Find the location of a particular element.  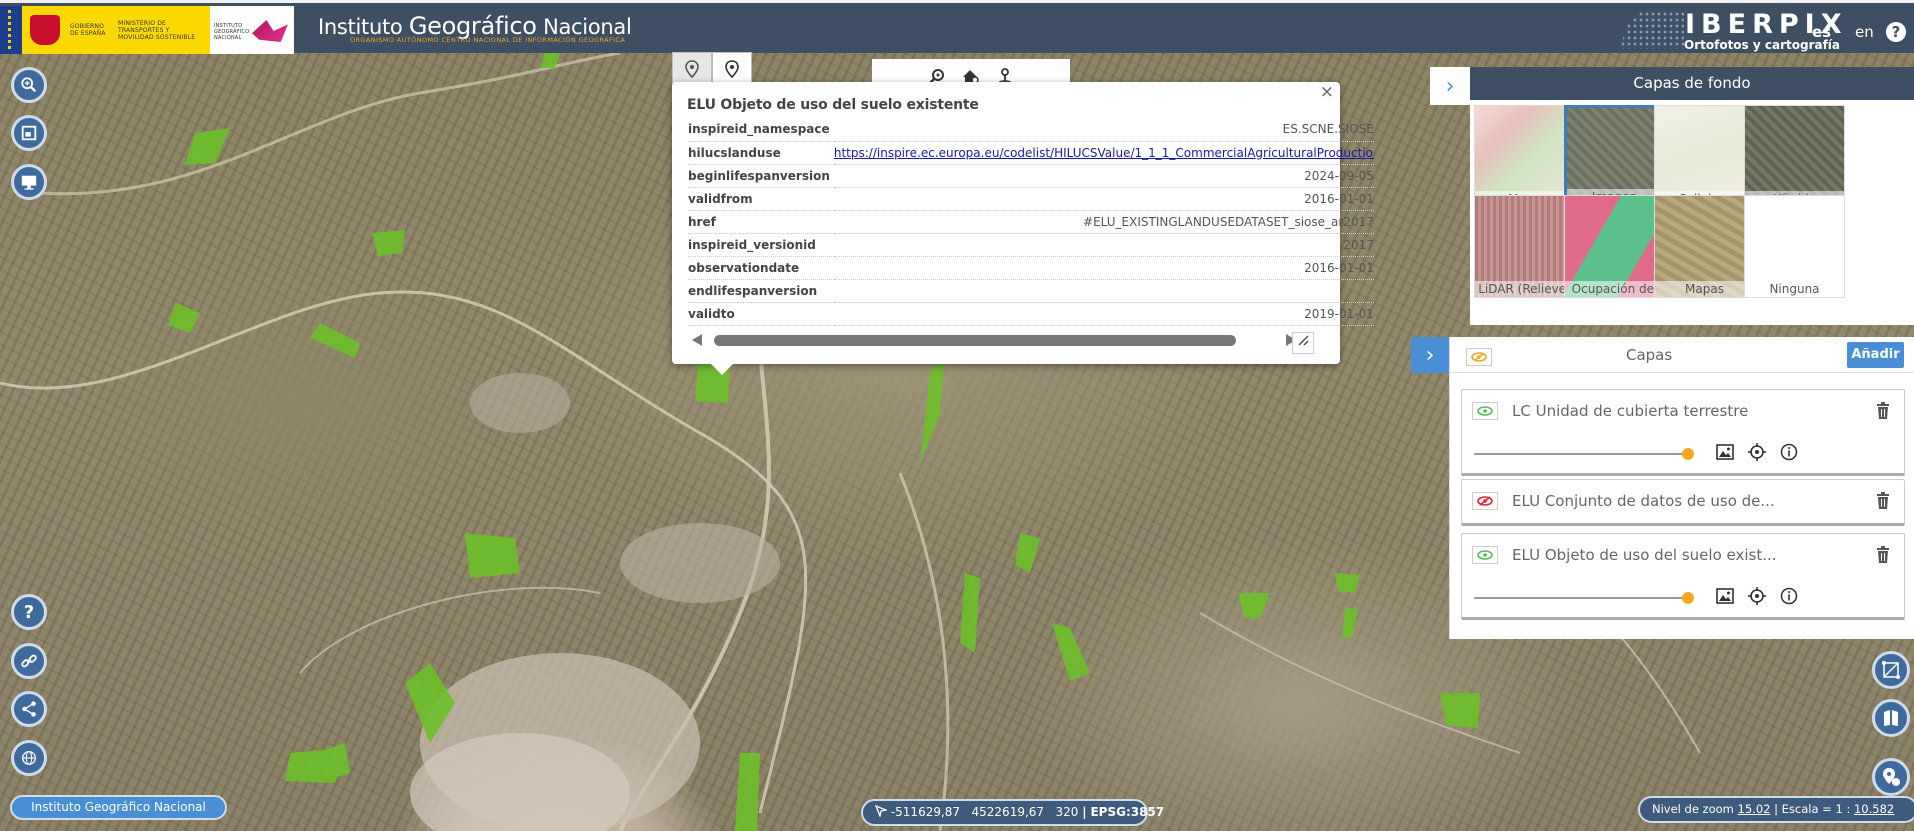

share-icon is located at coordinates (29, 709).